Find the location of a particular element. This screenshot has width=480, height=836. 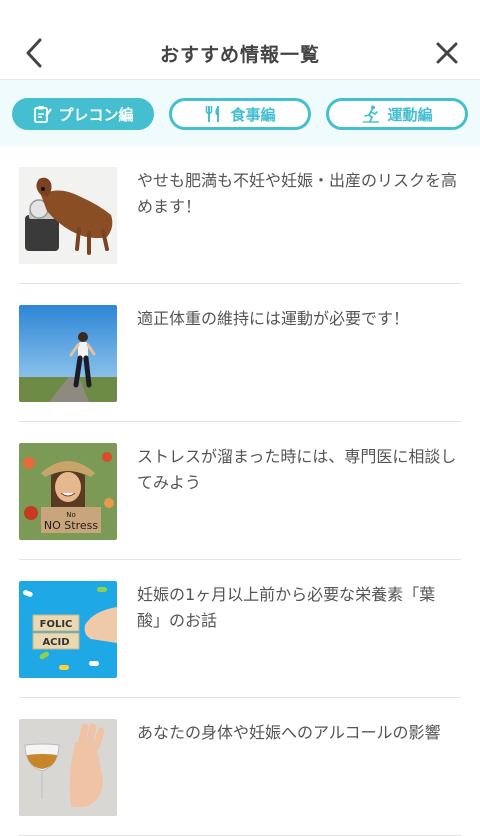

article-thumbnail: No NO Stress is located at coordinates (68, 491).